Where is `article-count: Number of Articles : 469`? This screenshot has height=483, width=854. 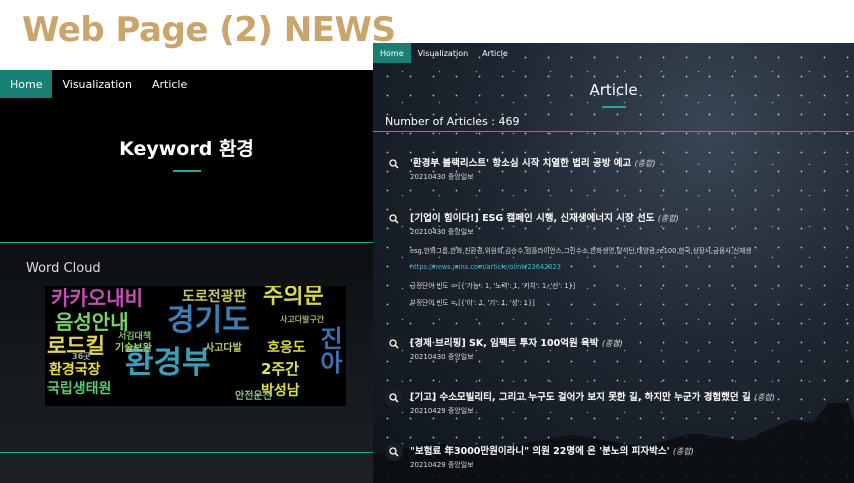 article-count: Number of Articles : 469 is located at coordinates (452, 121).